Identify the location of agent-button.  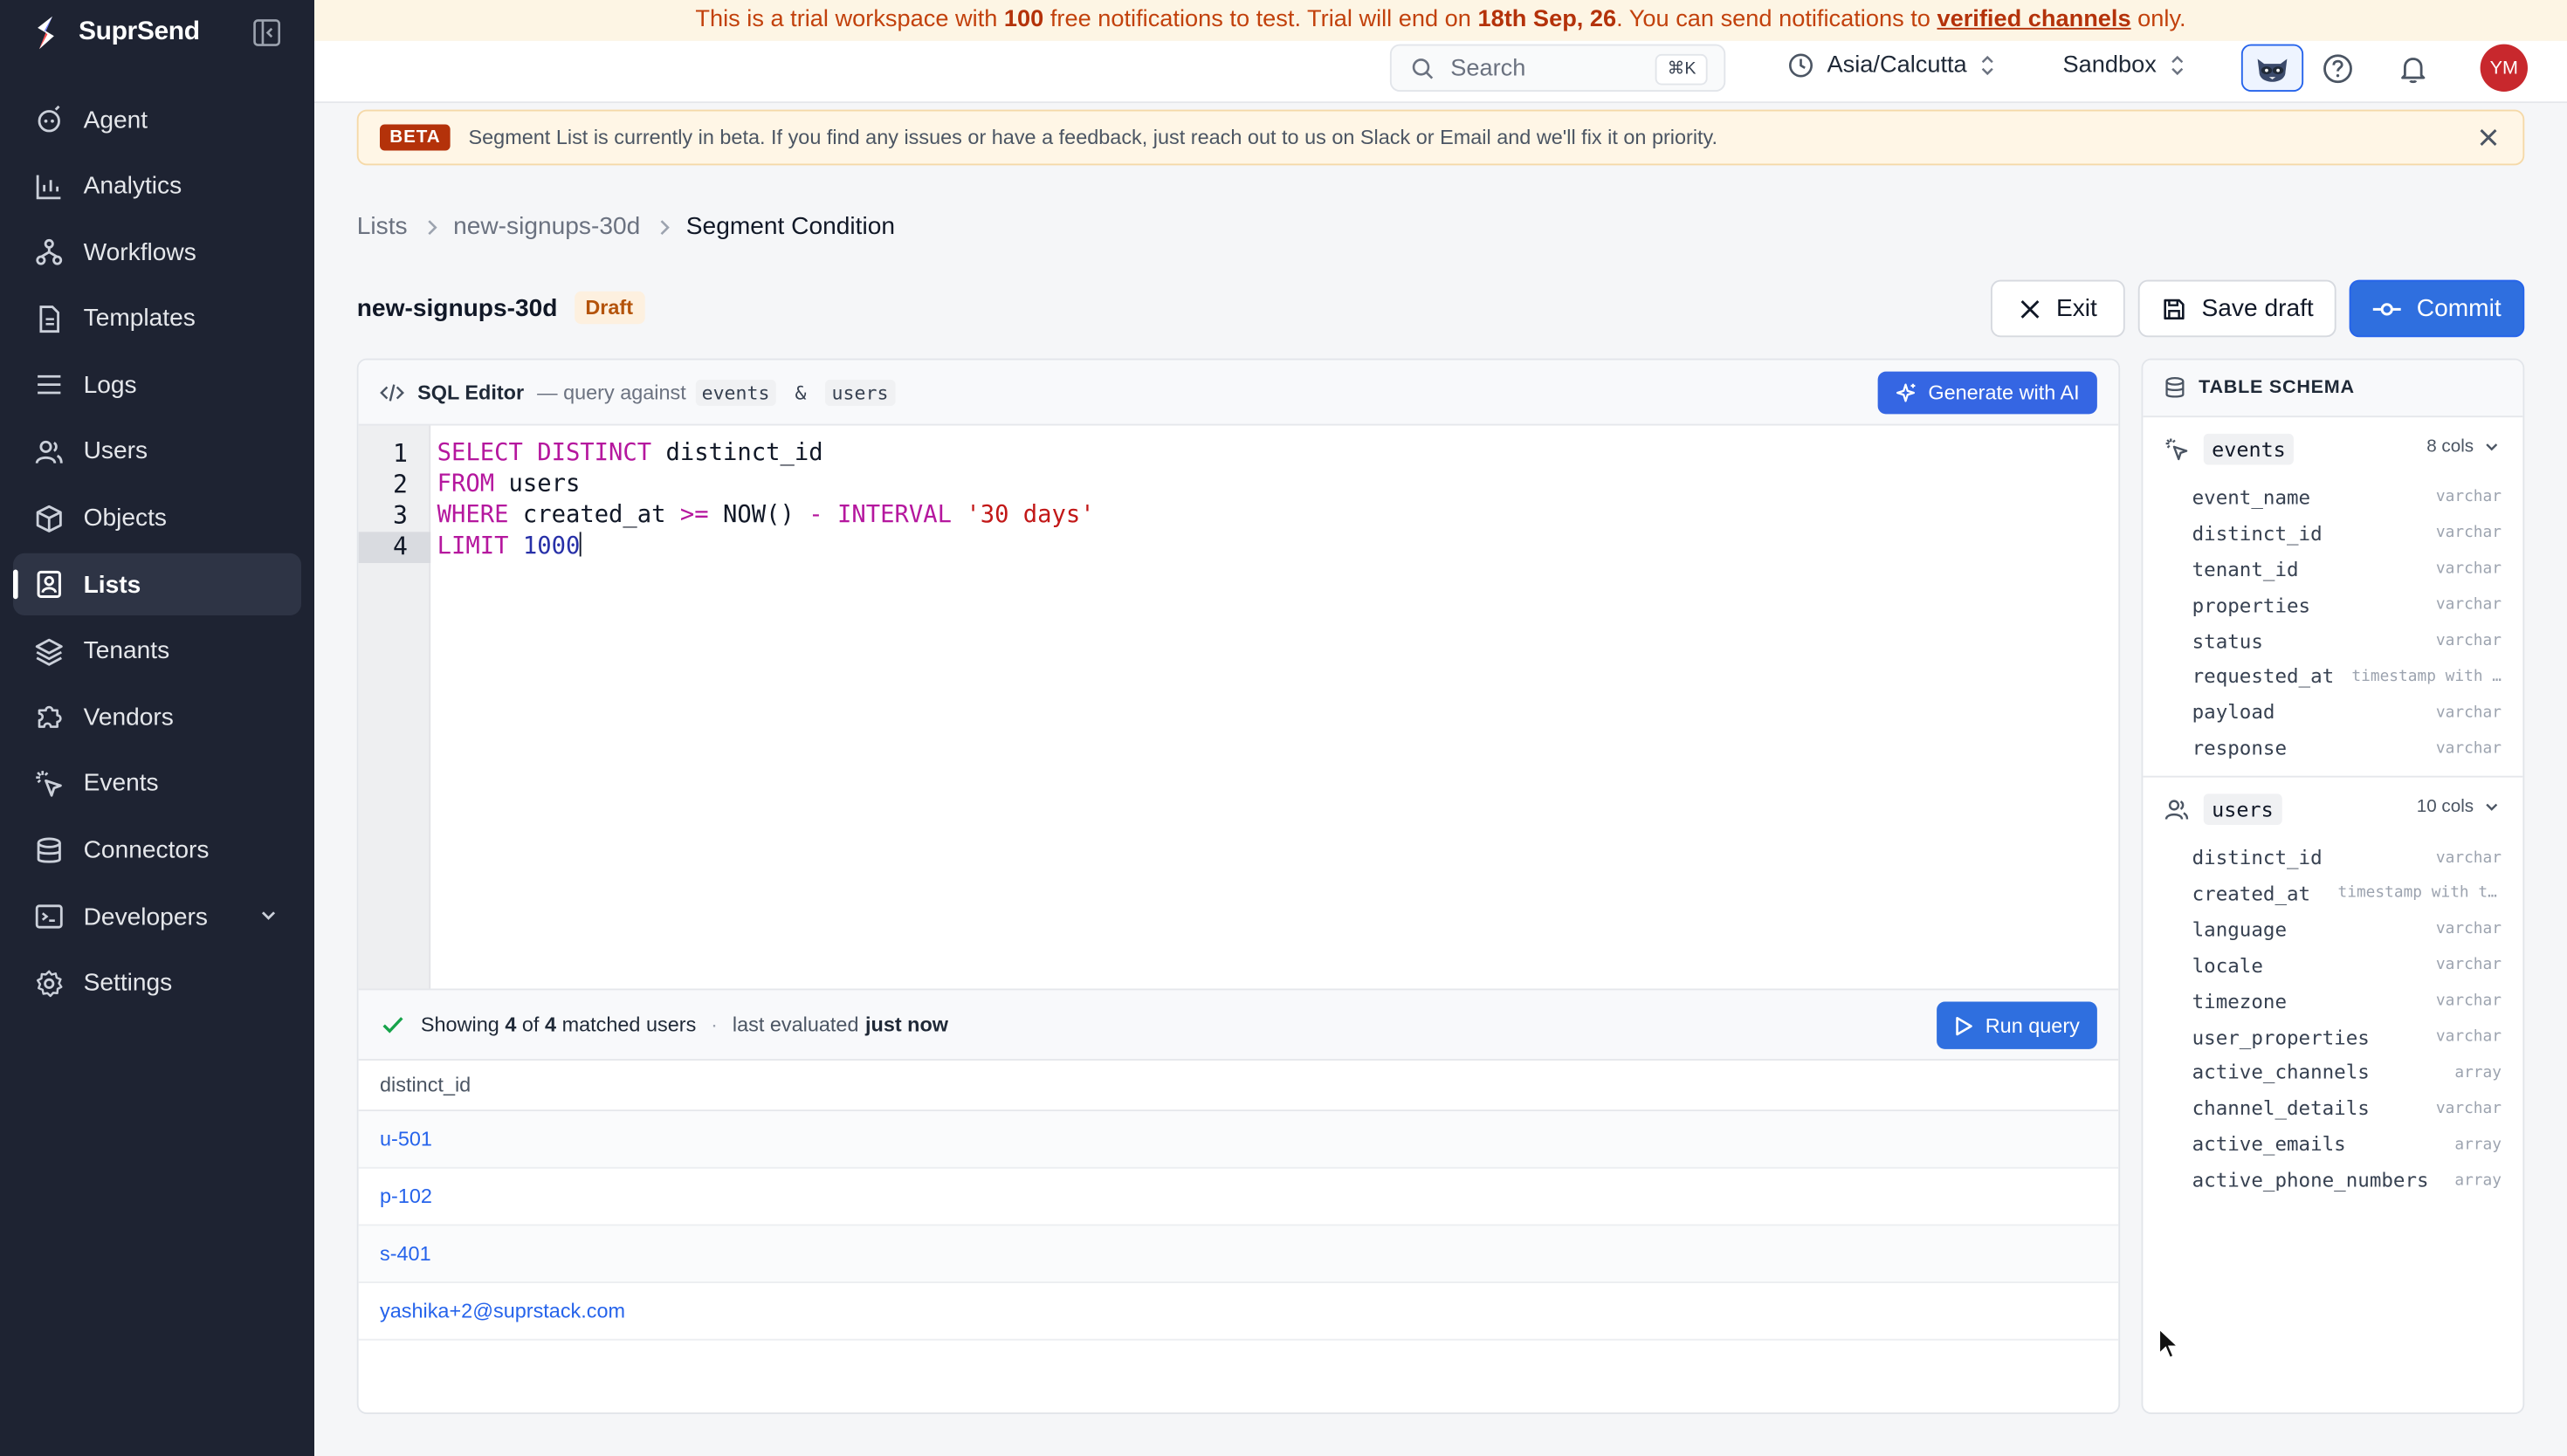
(2272, 68).